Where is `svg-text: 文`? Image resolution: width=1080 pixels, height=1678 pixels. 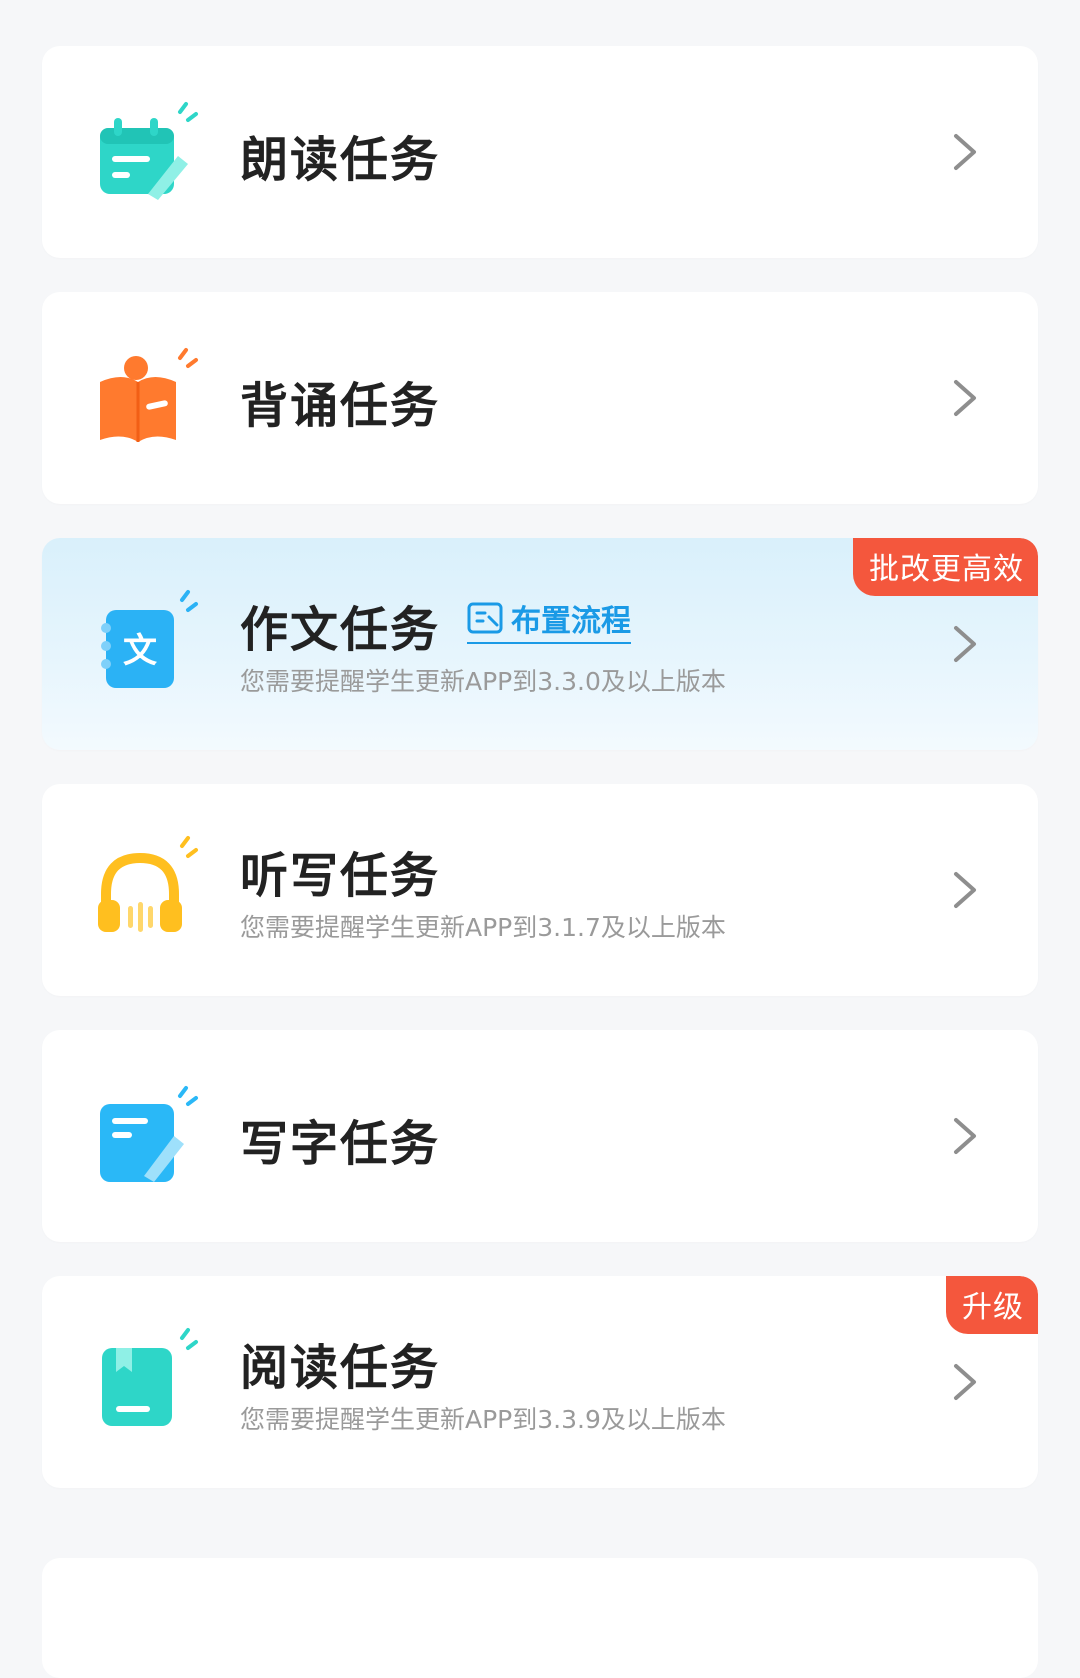
svg-text: 文 is located at coordinates (140, 651).